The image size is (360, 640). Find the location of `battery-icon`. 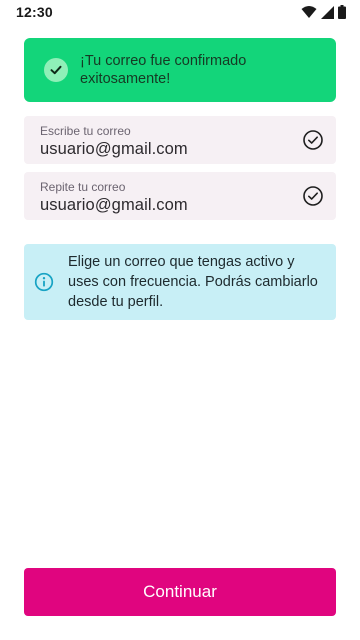

battery-icon is located at coordinates (342, 12).